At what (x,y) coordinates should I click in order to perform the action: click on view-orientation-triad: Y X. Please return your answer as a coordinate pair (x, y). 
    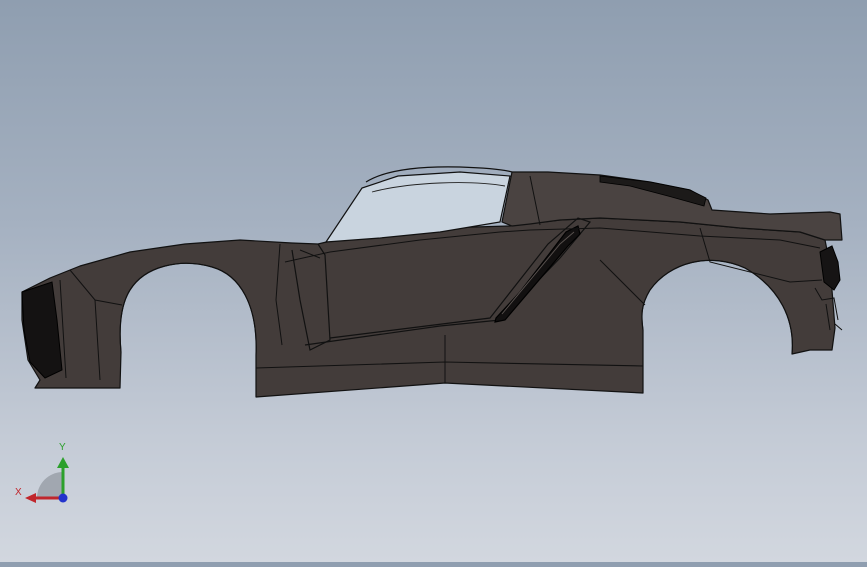
    Looking at the image, I should click on (45, 475).